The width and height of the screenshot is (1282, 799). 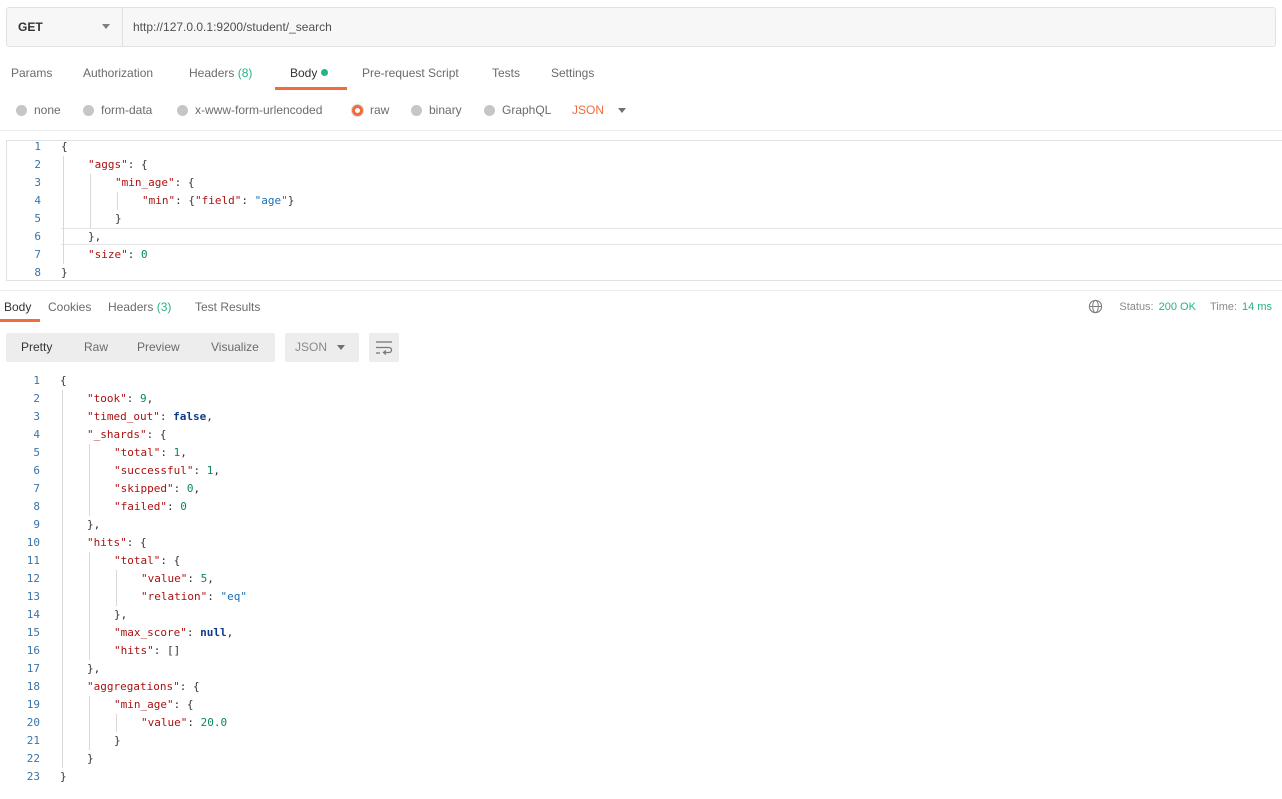 What do you see at coordinates (599, 110) in the screenshot?
I see `body-format-select: JSON` at bounding box center [599, 110].